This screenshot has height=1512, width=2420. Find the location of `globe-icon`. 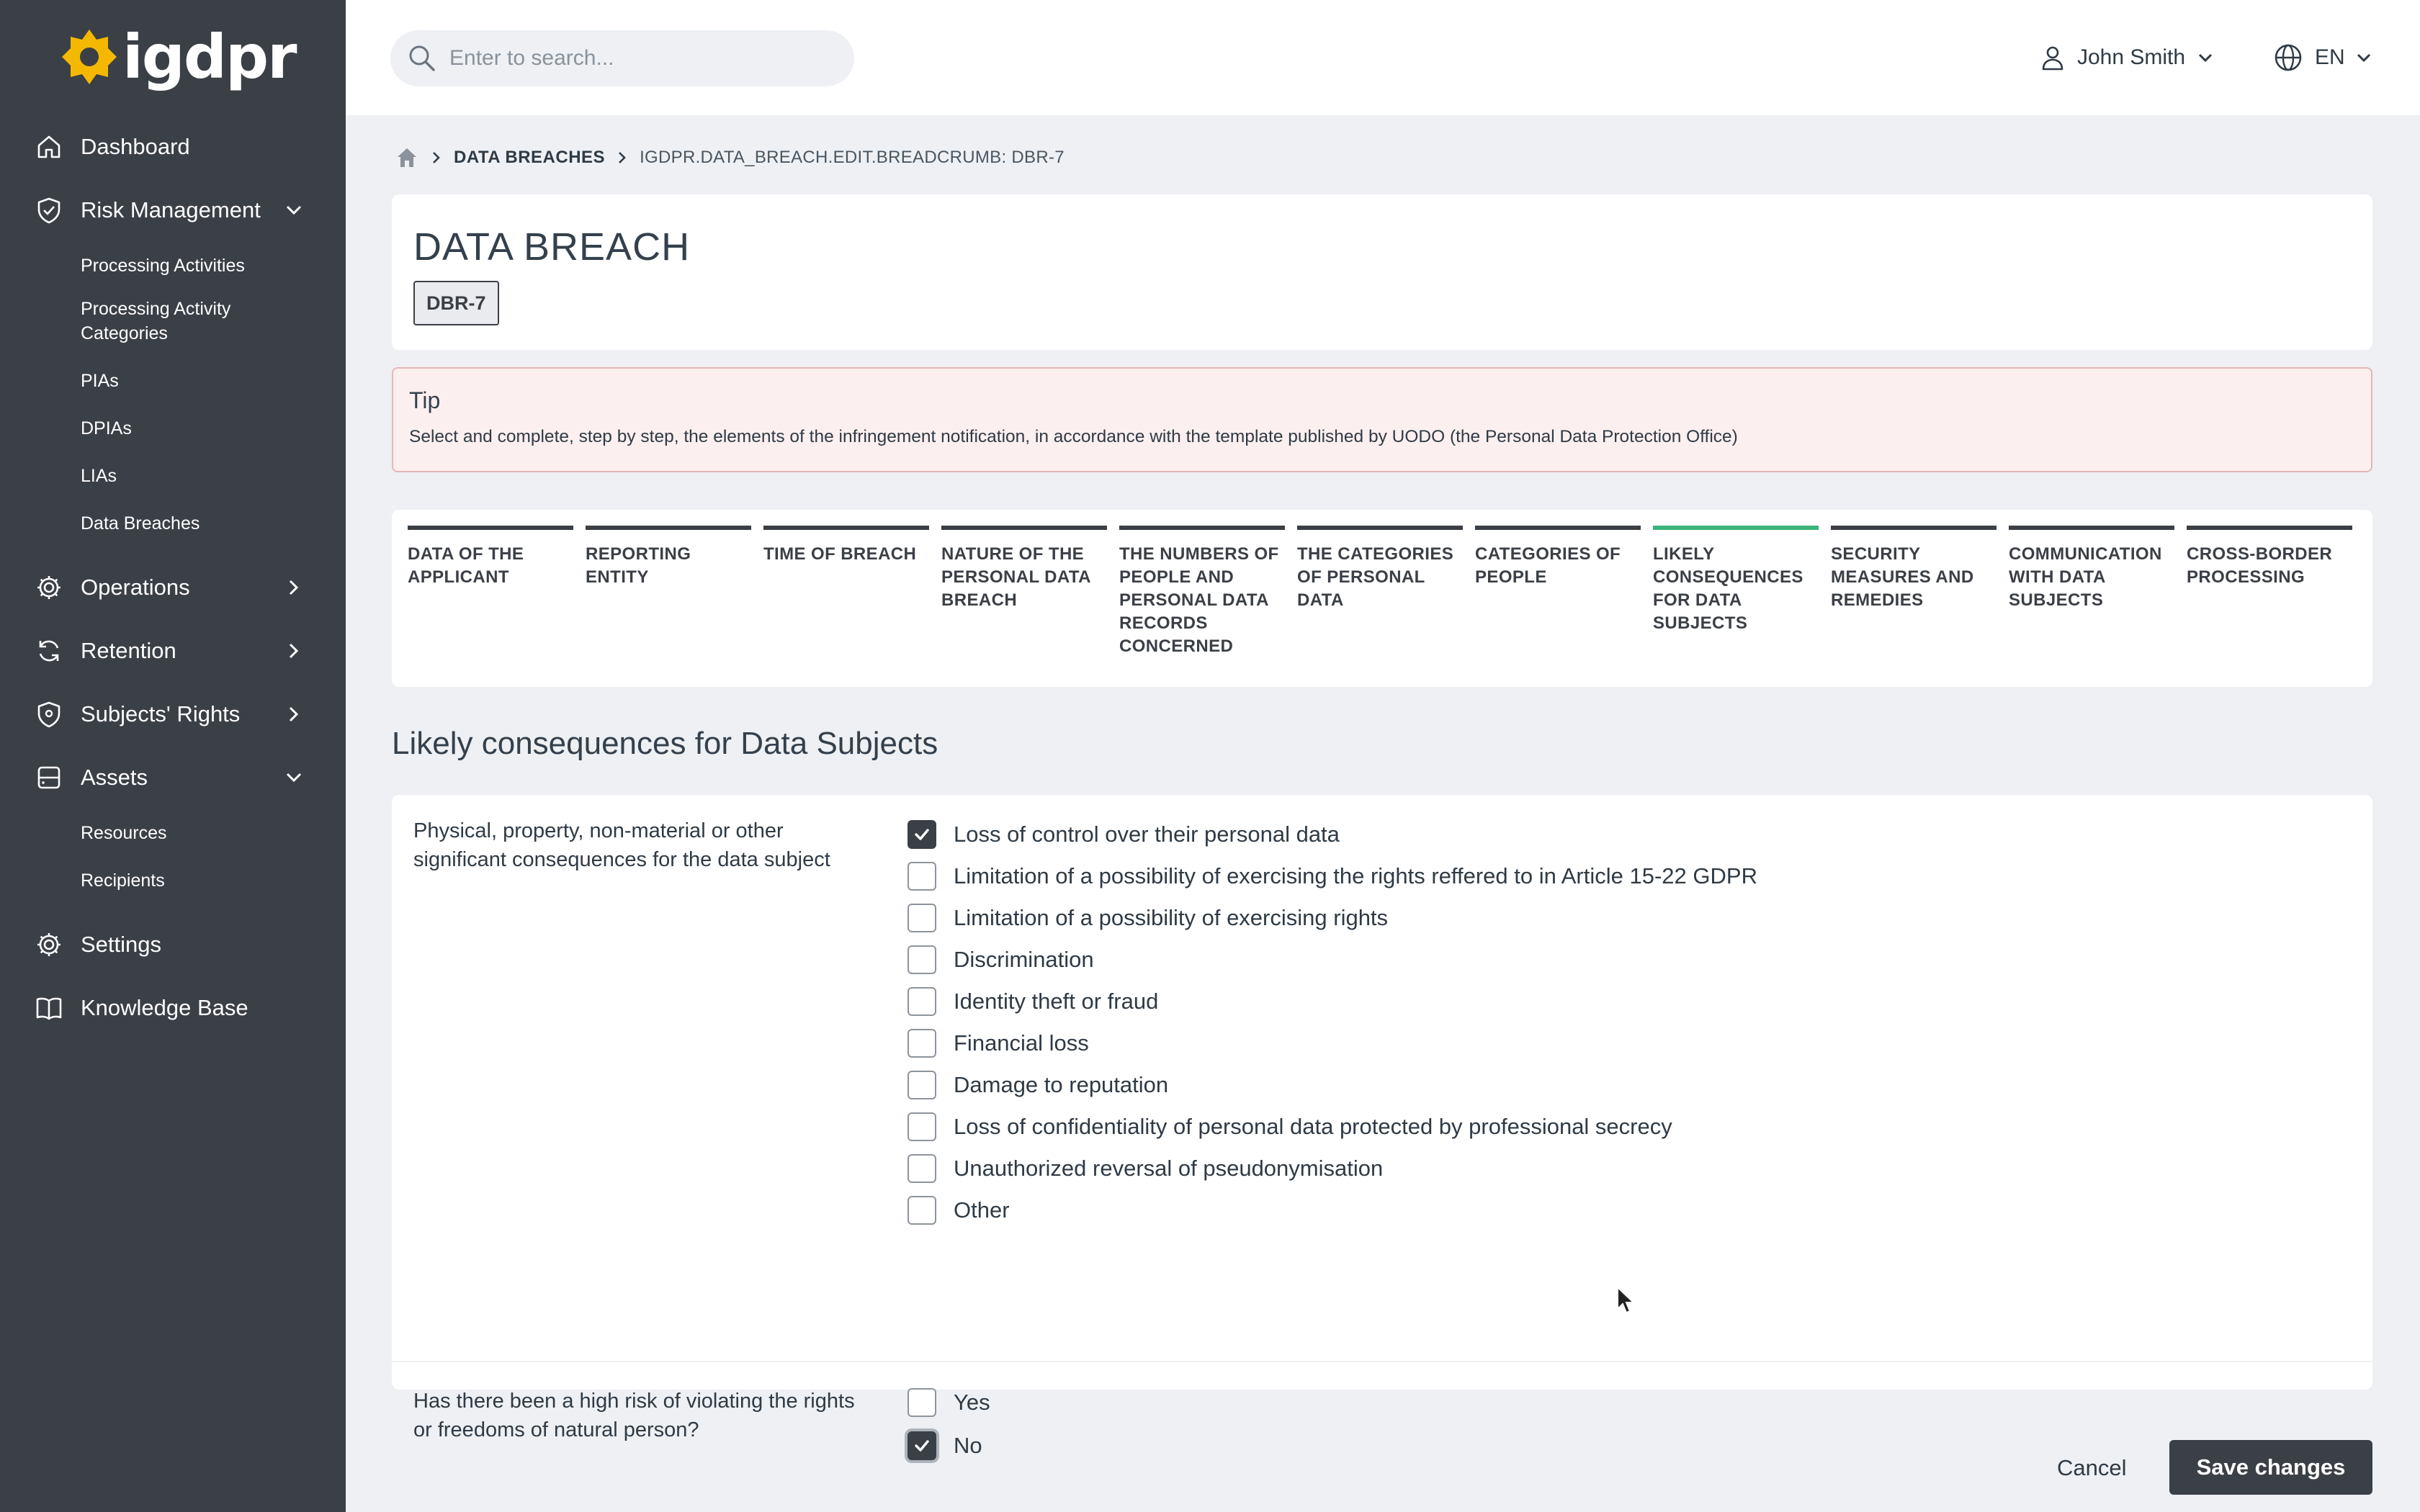

globe-icon is located at coordinates (2288, 57).